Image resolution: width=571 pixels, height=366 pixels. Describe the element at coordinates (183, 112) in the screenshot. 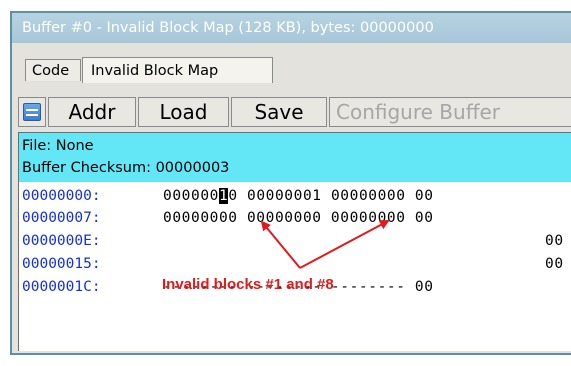

I see `load-button: Load` at that location.